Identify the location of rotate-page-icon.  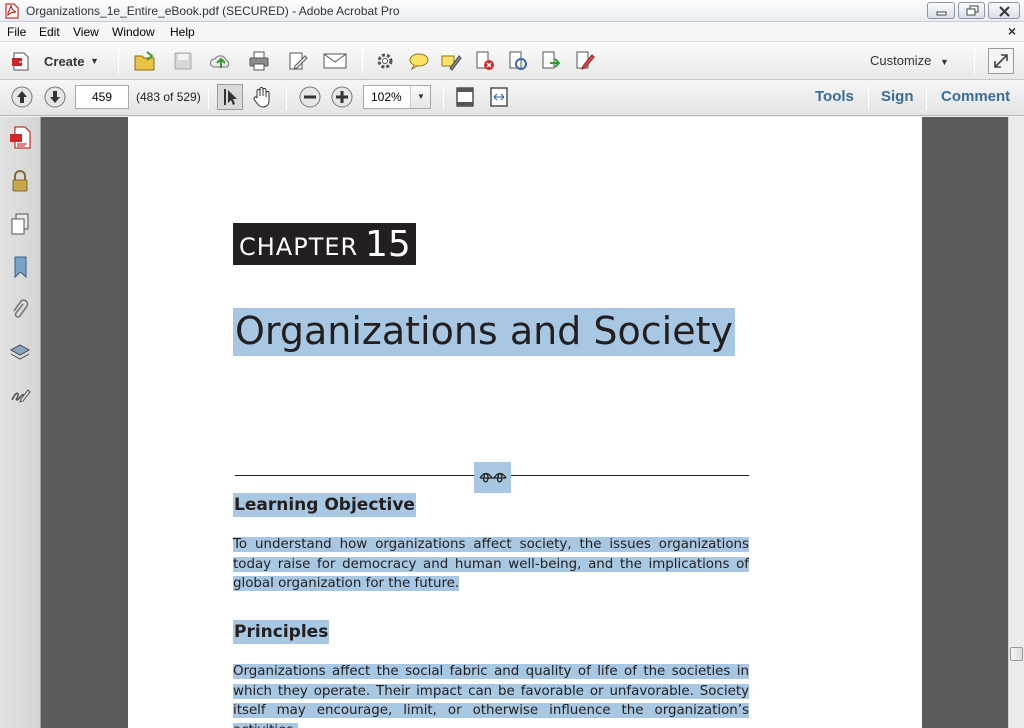
(518, 61).